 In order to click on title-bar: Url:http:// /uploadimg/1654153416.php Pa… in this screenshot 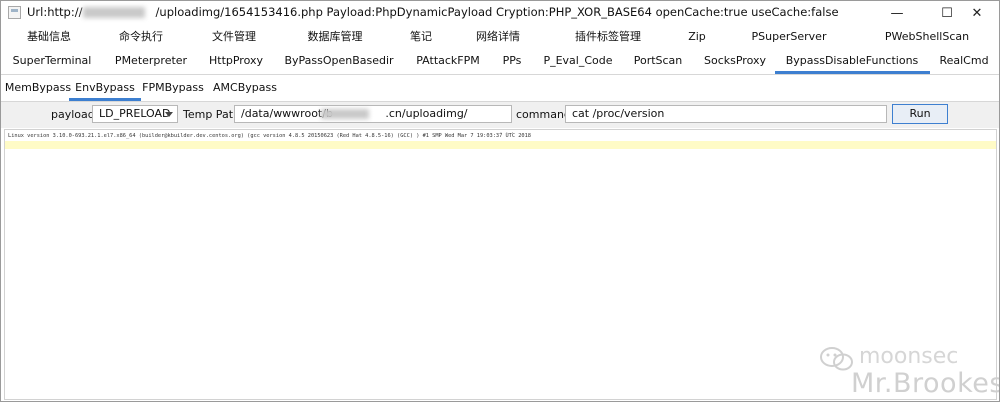, I will do `click(500, 13)`.